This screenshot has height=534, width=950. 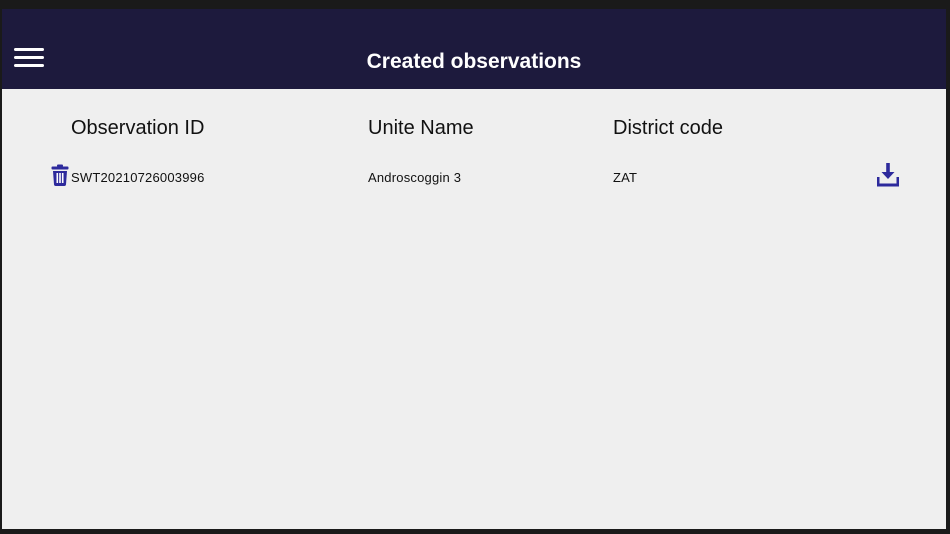 What do you see at coordinates (421, 128) in the screenshot?
I see `column-header-unite-name: Unite Name` at bounding box center [421, 128].